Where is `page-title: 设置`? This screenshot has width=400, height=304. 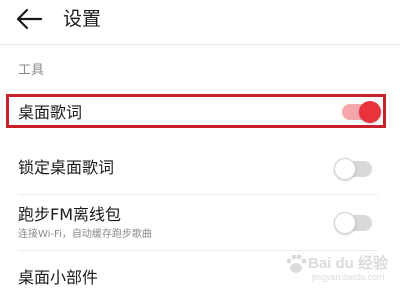 page-title: 设置 is located at coordinates (82, 19).